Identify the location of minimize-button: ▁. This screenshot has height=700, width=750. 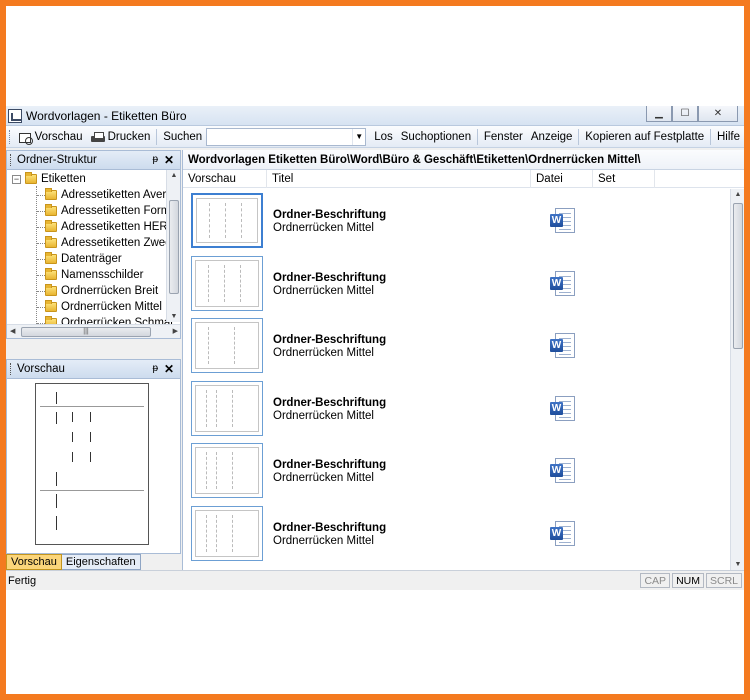
(659, 114).